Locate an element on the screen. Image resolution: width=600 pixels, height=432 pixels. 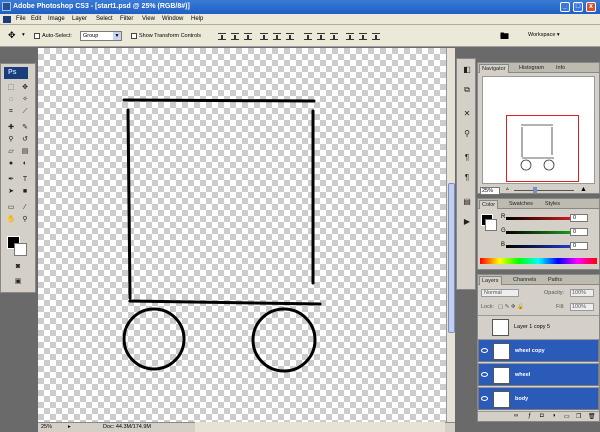
dock-actions-icon: ▶ is located at coordinates (467, 222).